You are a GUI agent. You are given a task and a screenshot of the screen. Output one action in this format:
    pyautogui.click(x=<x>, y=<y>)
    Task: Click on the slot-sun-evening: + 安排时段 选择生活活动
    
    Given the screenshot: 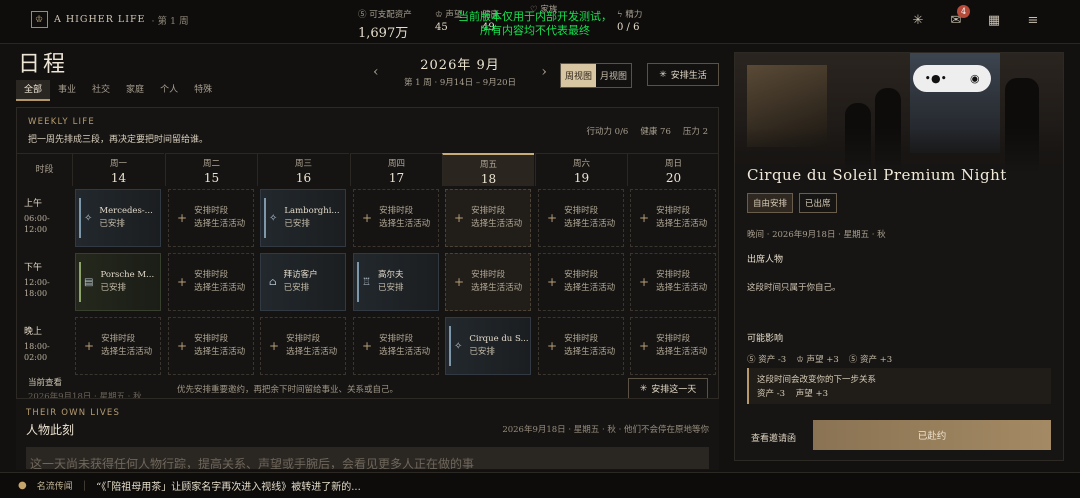 What is the action you would take?
    pyautogui.click(x=673, y=346)
    